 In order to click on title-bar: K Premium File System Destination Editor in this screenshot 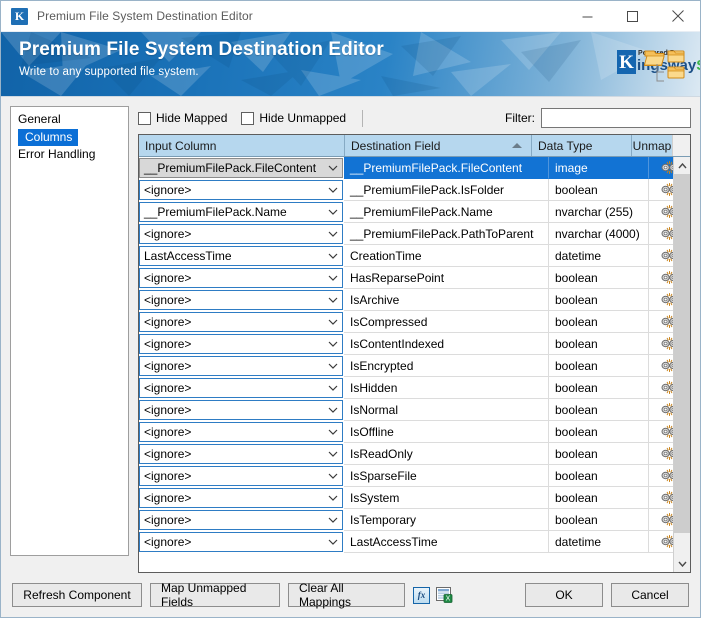, I will do `click(350, 16)`.